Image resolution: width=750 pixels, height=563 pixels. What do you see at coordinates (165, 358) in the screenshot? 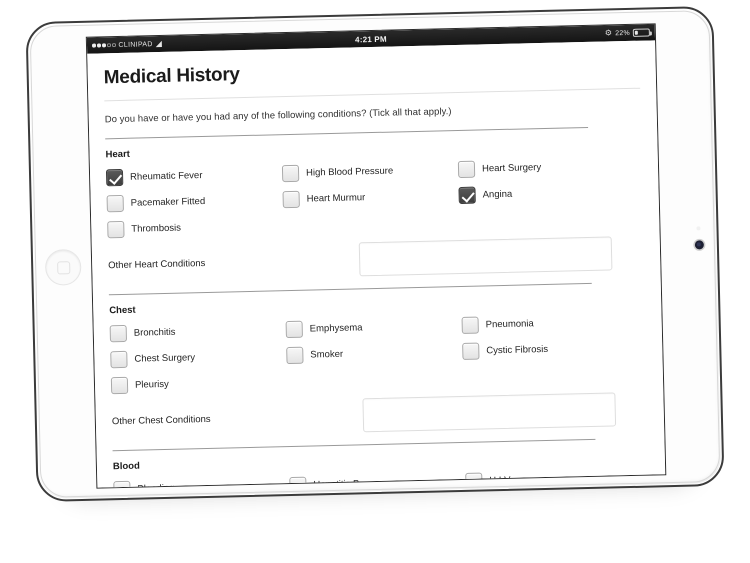
I see `checkbox-label: Chest Surgery` at bounding box center [165, 358].